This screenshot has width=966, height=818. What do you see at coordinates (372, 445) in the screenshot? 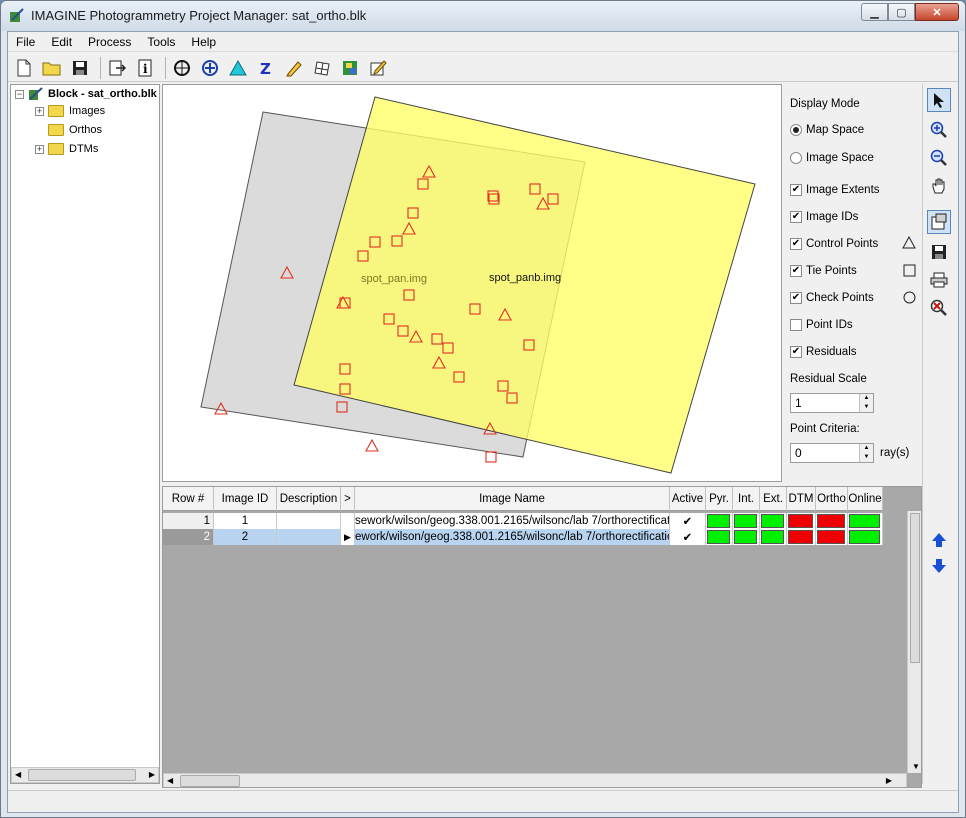
I see `control-point-symbol` at bounding box center [372, 445].